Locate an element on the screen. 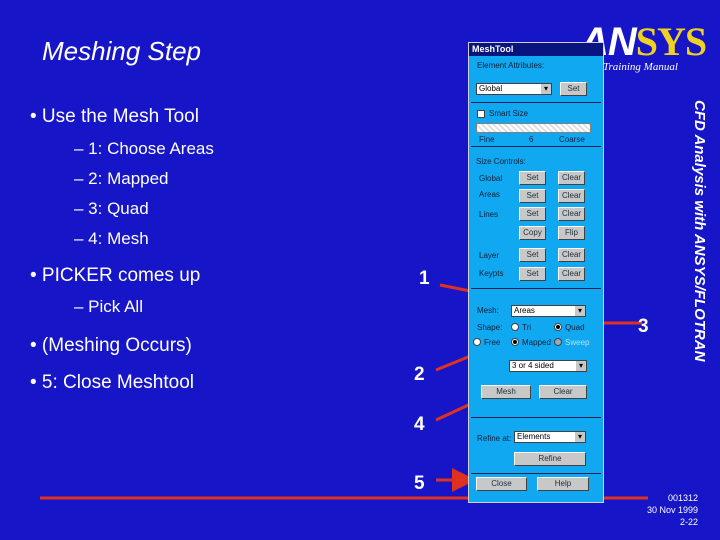 This screenshot has height=540, width=720. quad-radio is located at coordinates (558, 327).